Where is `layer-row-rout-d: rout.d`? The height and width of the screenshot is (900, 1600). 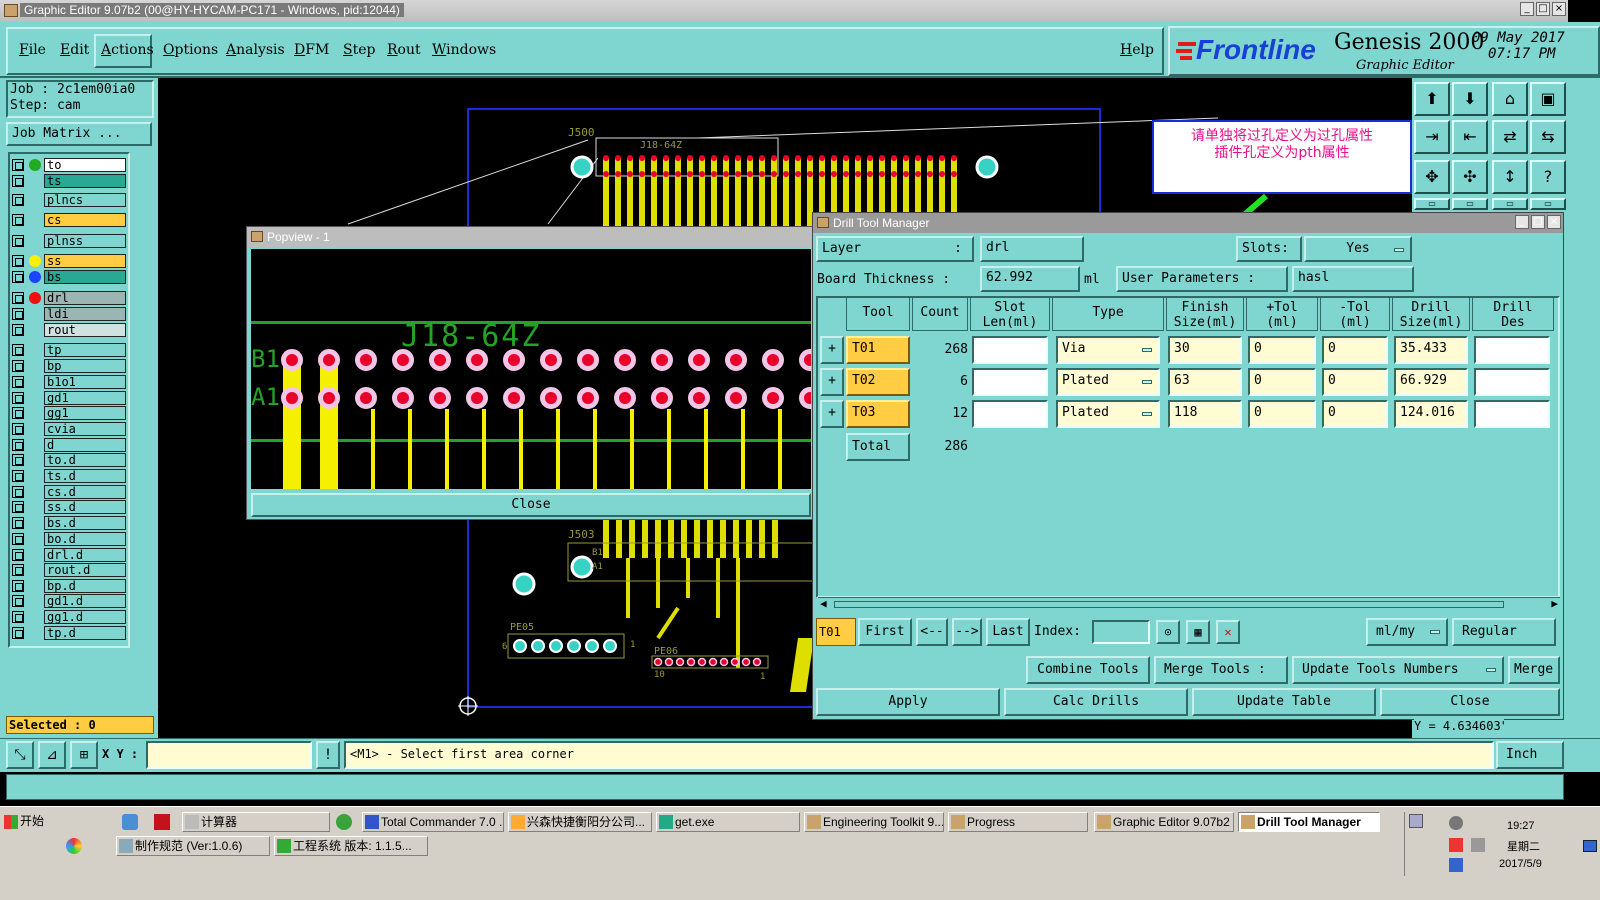 layer-row-rout-d: rout.d is located at coordinates (69, 570).